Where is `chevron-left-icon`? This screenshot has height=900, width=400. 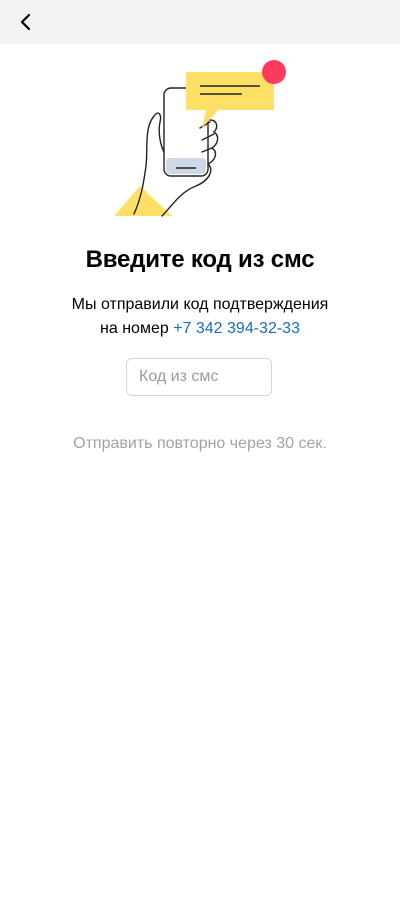
chevron-left-icon is located at coordinates (25, 22).